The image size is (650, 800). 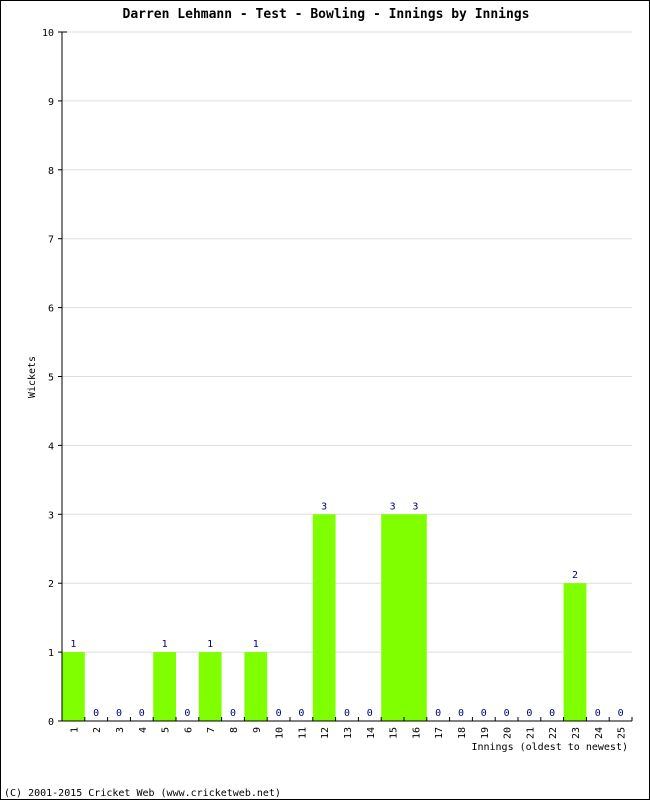 I want to click on y-axis-label: Wickets, so click(x=32, y=377).